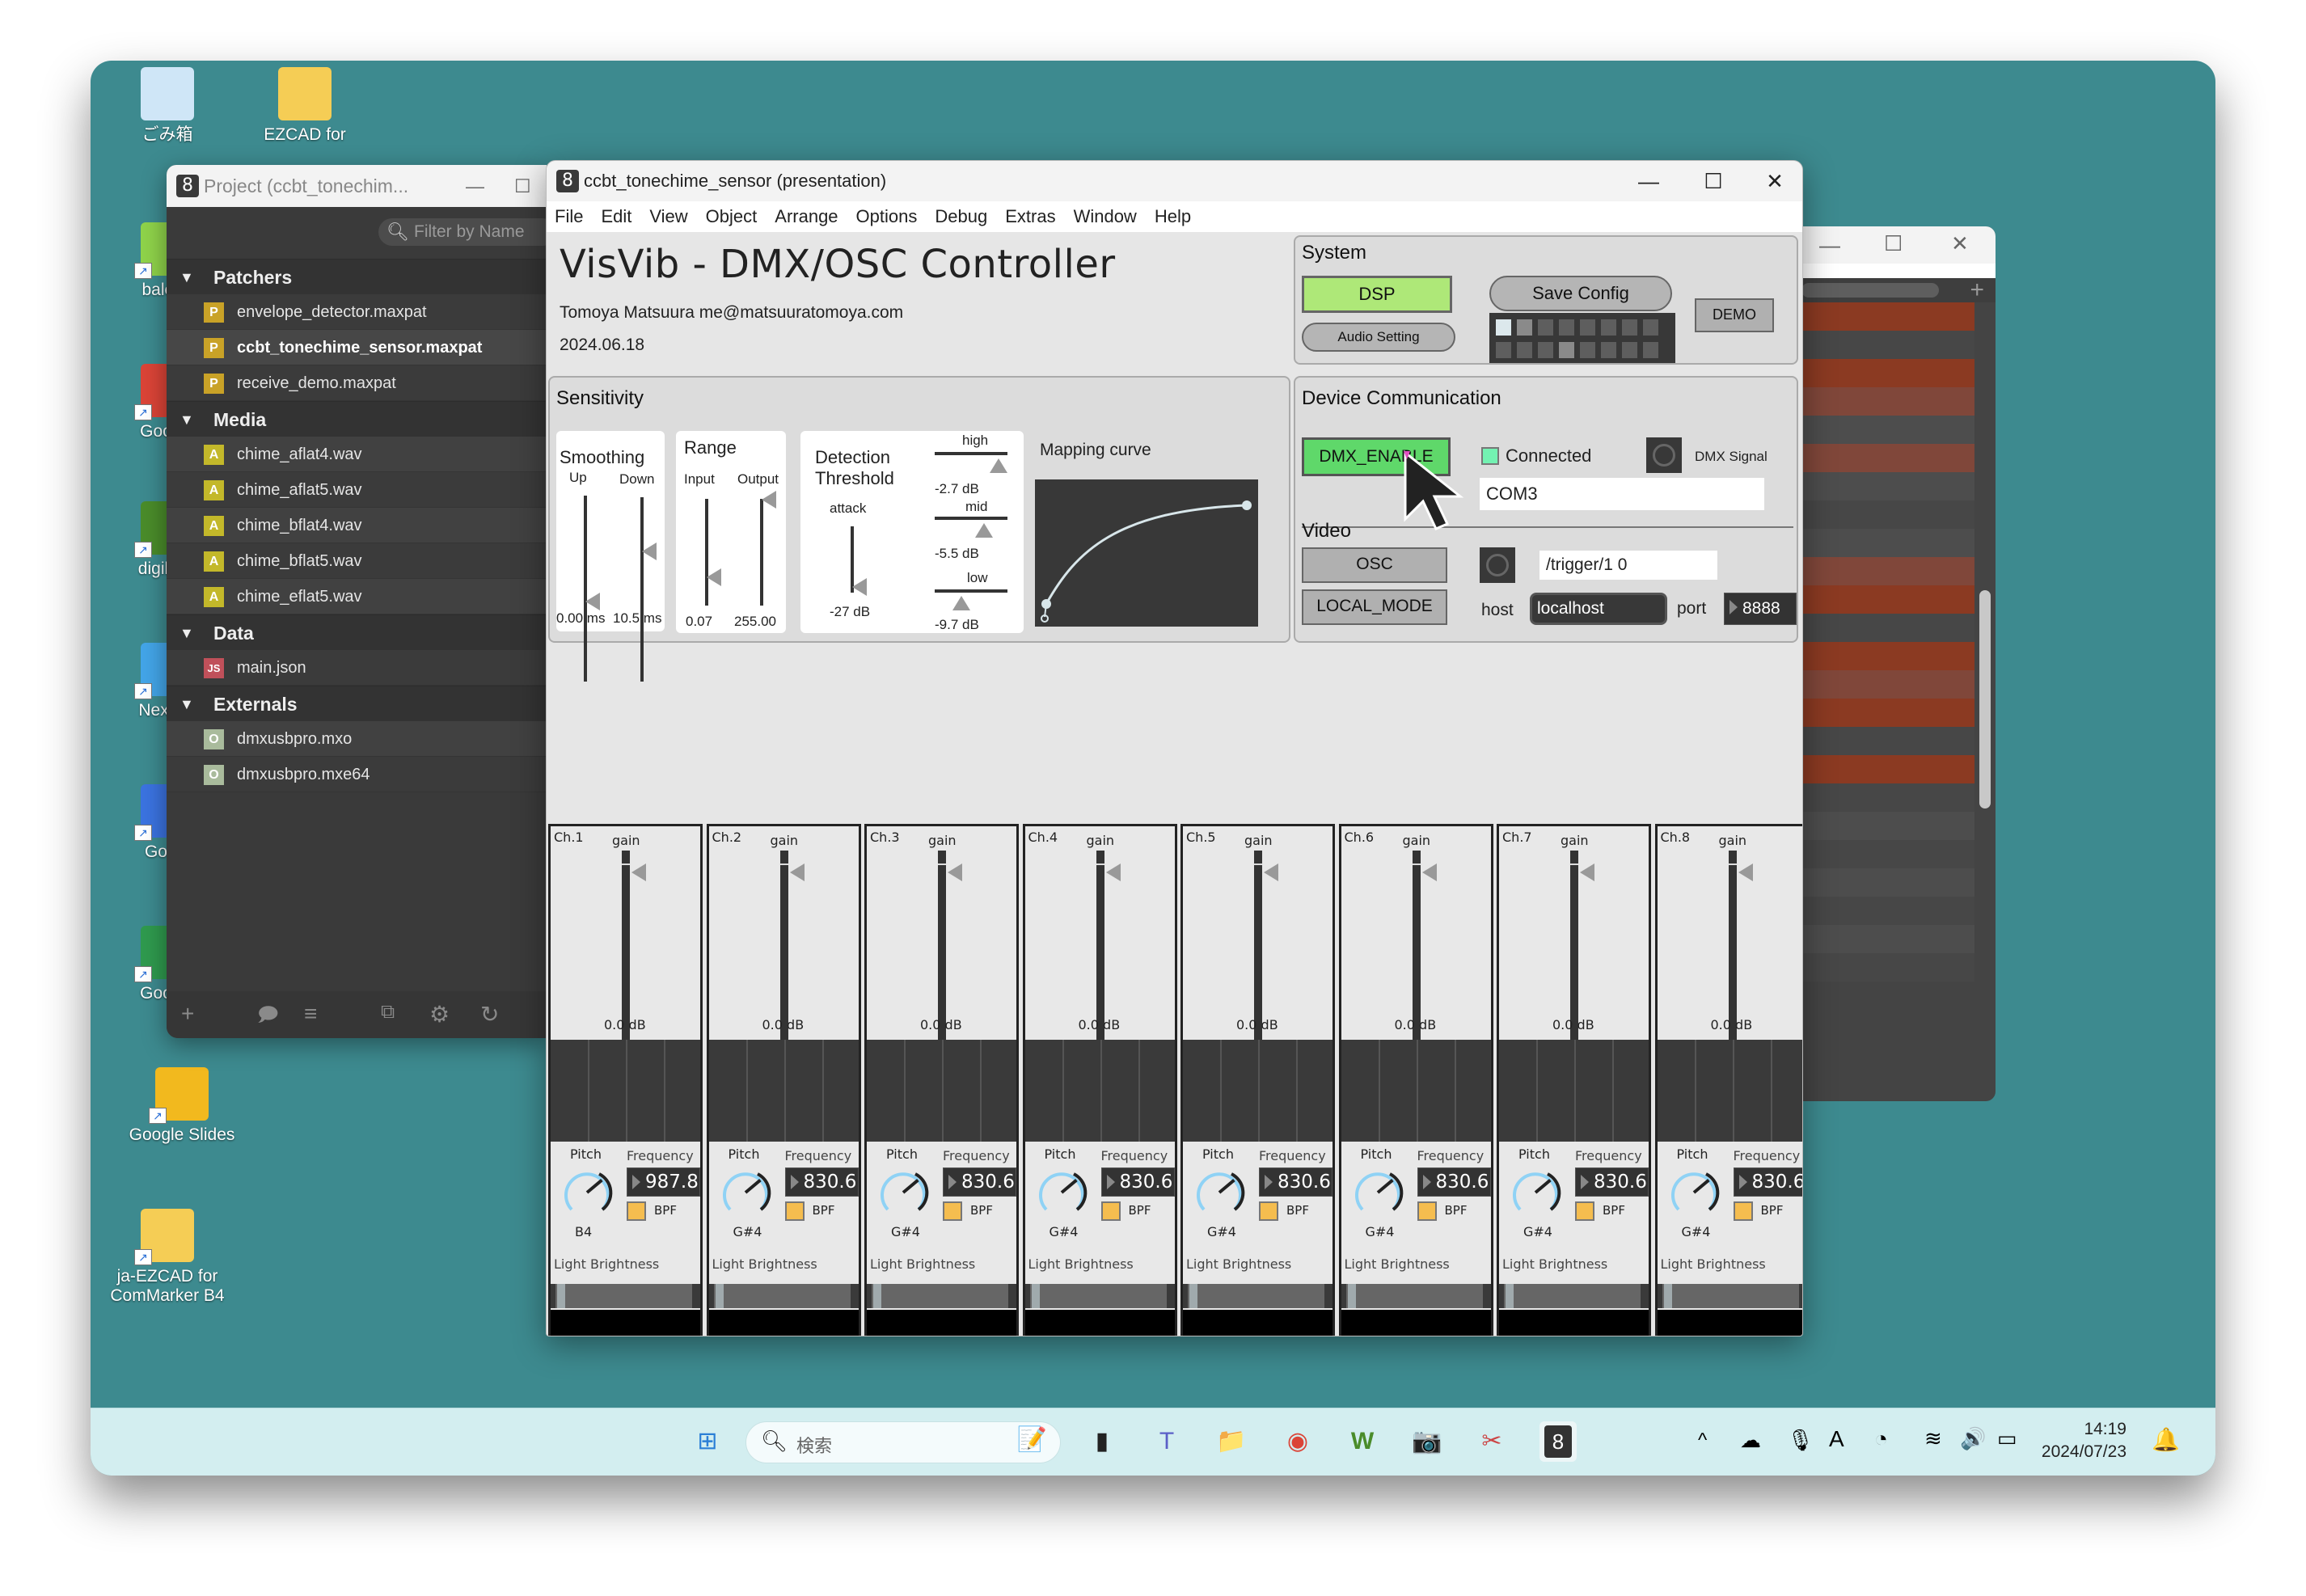  I want to click on layers-icon: ⧉, so click(388, 1012).